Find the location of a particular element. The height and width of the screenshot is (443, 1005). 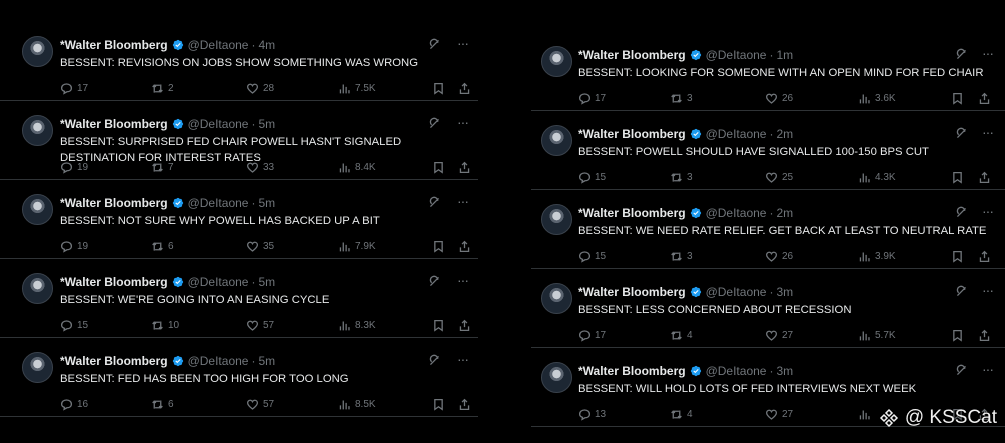

views-button: 4.3K is located at coordinates (877, 177).